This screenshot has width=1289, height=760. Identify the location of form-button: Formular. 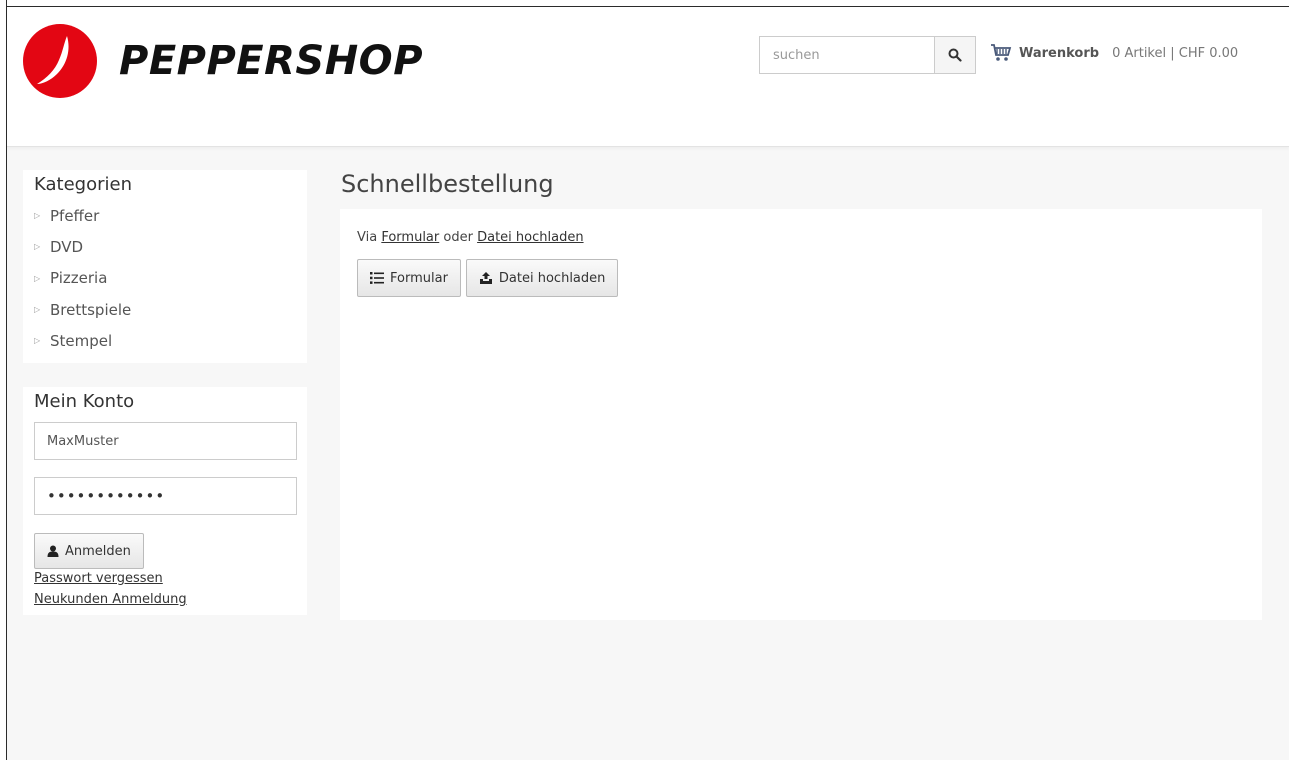
(409, 278).